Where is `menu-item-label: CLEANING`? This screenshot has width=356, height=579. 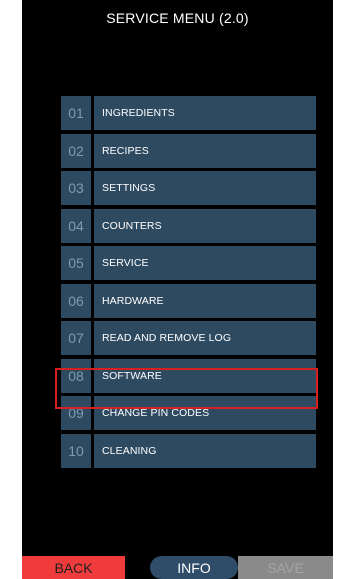
menu-item-label: CLEANING is located at coordinates (205, 450).